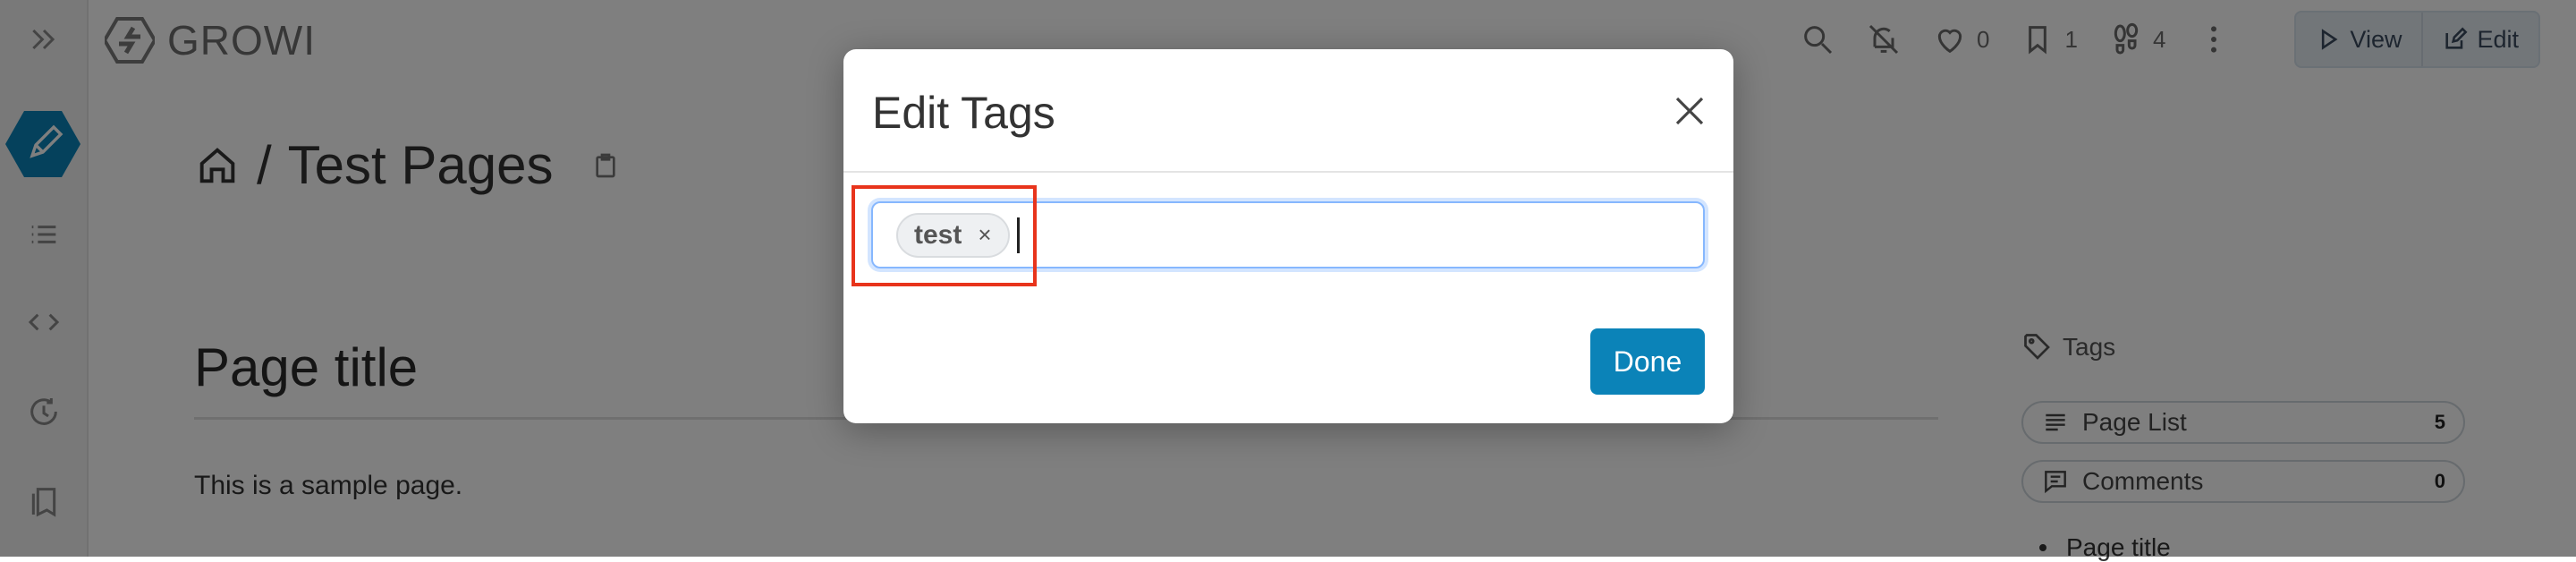  Describe the element at coordinates (1288, 111) in the screenshot. I see `modal-header: Edit Tags` at that location.